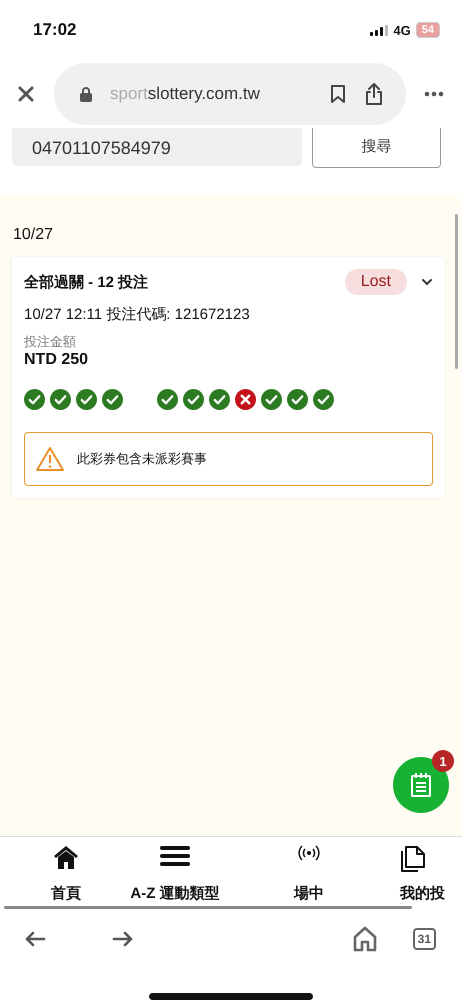 The image size is (462, 1000). Describe the element at coordinates (413, 859) in the screenshot. I see `documents-icon` at that location.